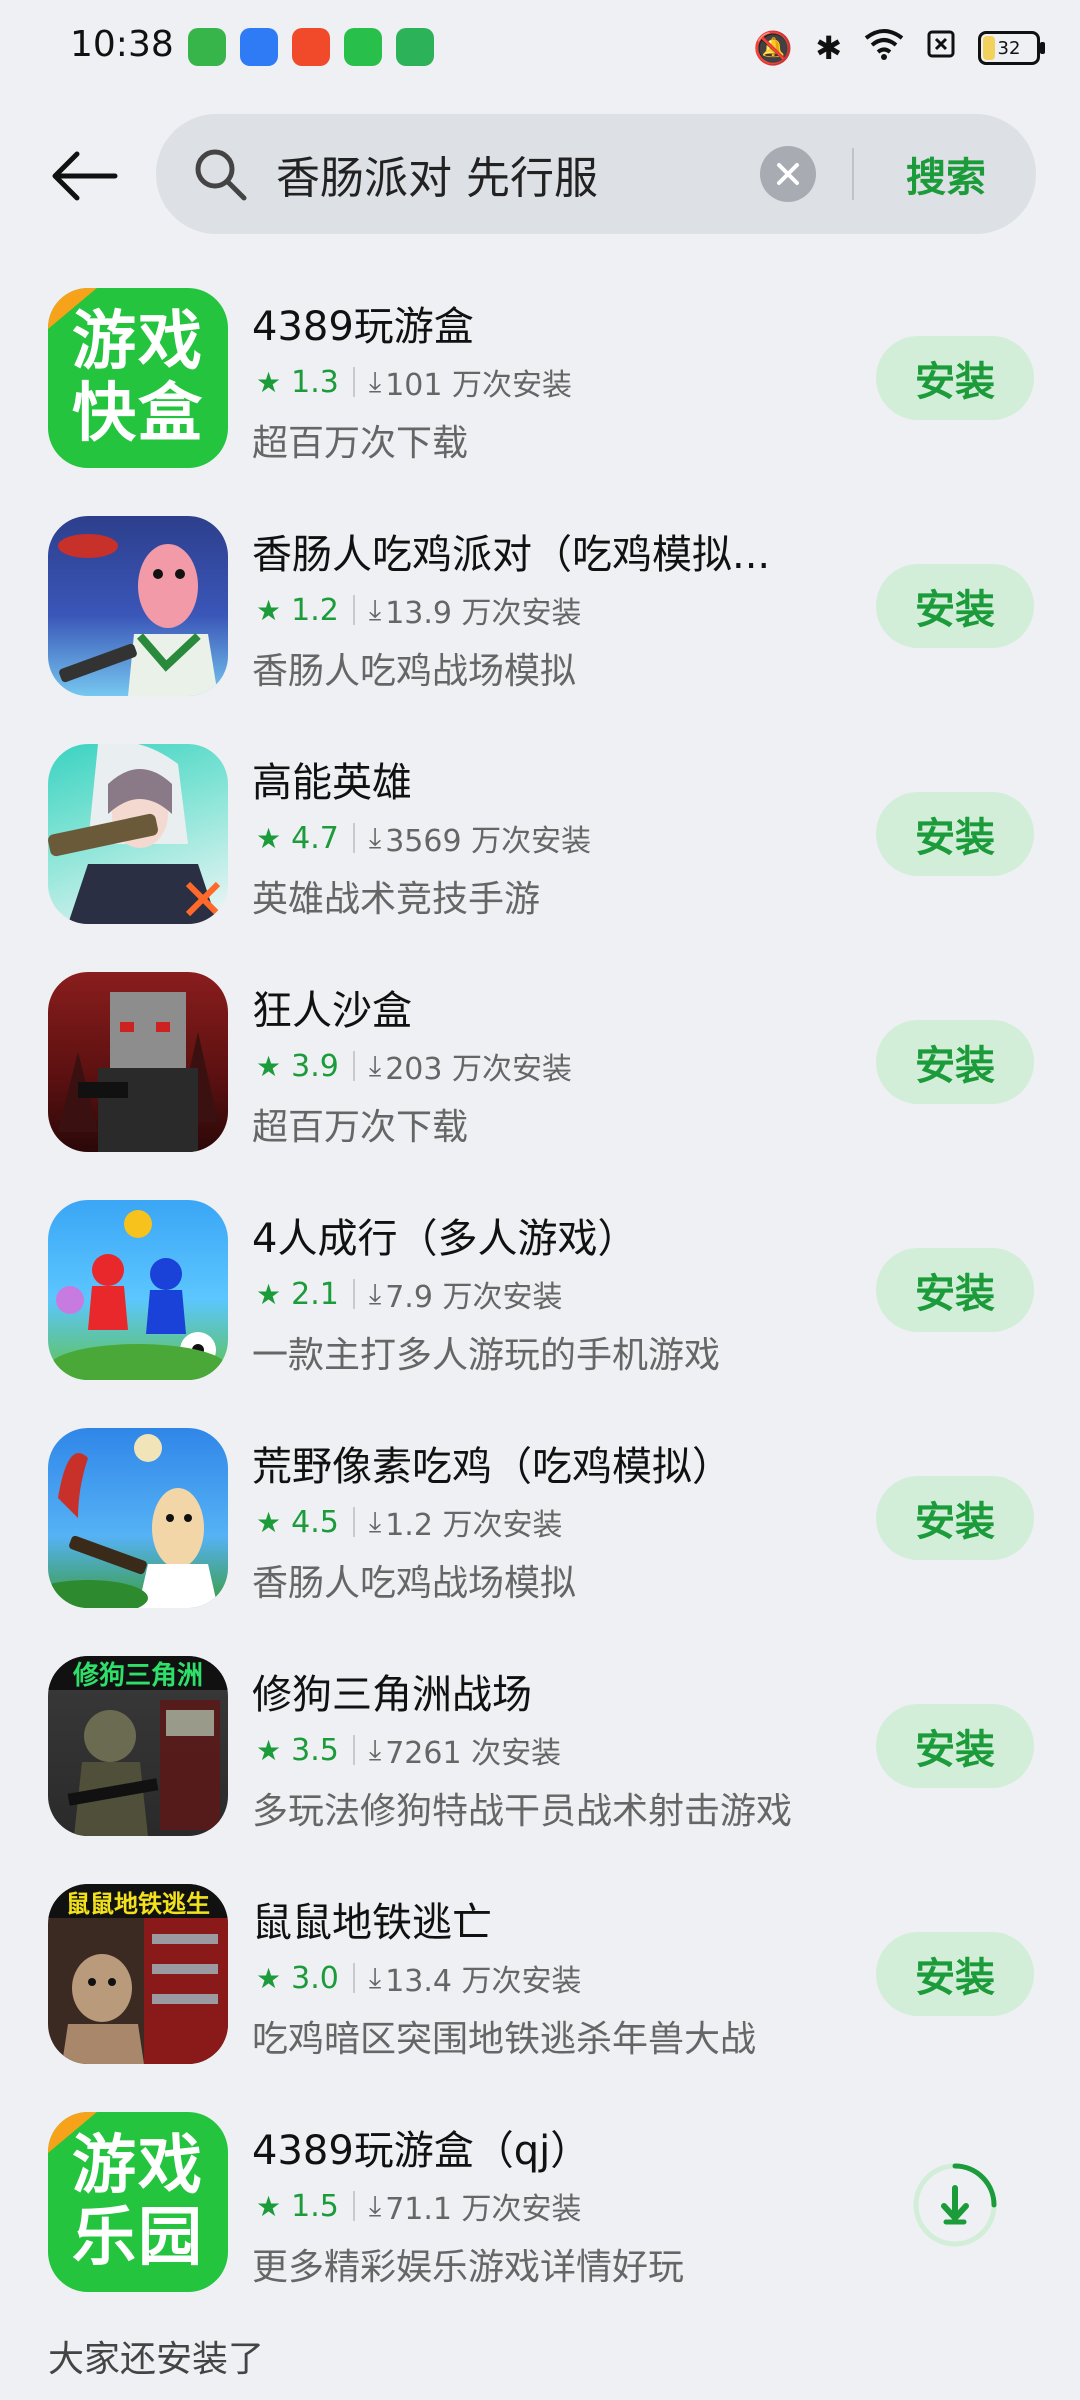  I want to click on app-icon: 游戏 乐园, so click(138, 2202).